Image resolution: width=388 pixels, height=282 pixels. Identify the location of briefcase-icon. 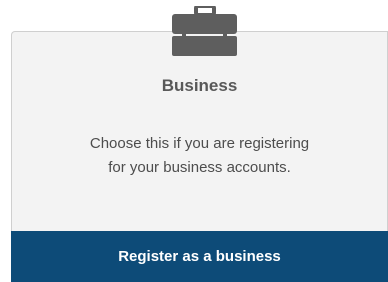
(204, 30).